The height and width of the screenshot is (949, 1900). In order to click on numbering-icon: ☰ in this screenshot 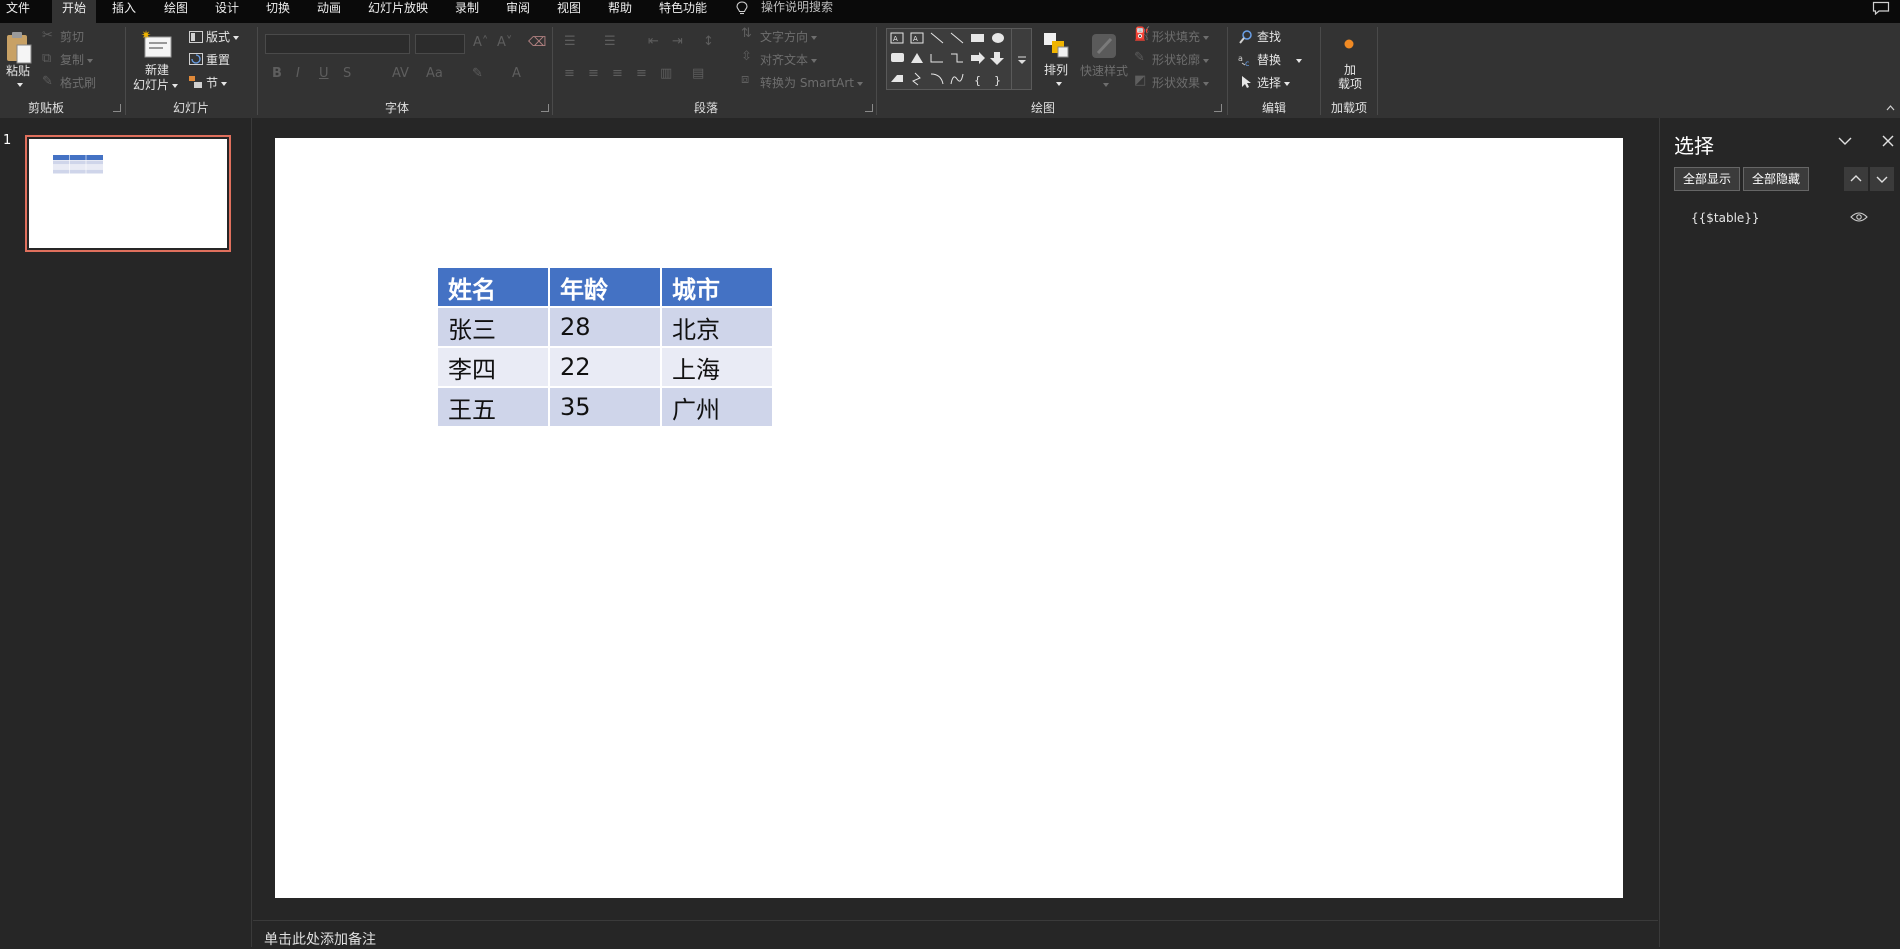, I will do `click(610, 41)`.